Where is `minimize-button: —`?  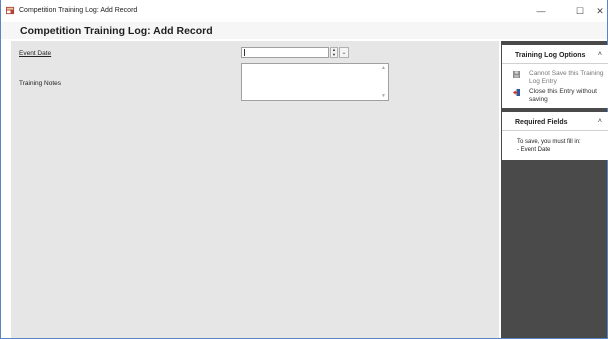
minimize-button: — is located at coordinates (541, 11).